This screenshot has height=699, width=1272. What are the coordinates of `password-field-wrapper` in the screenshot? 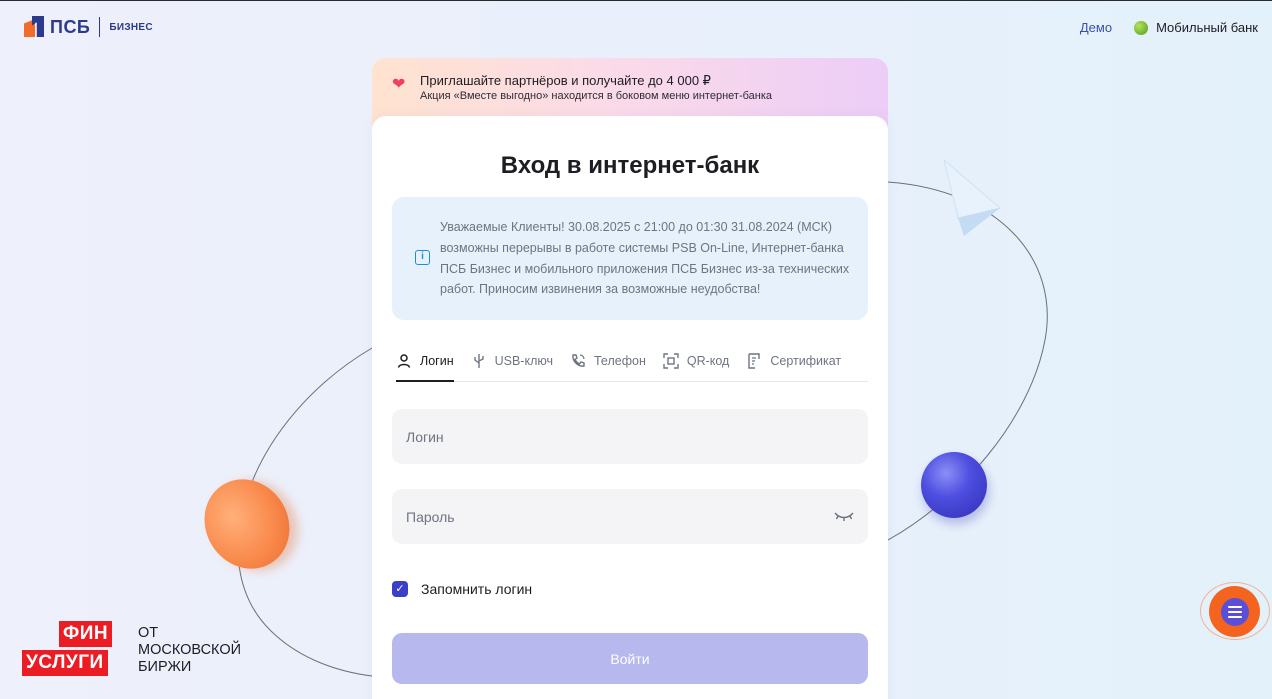 It's located at (630, 516).